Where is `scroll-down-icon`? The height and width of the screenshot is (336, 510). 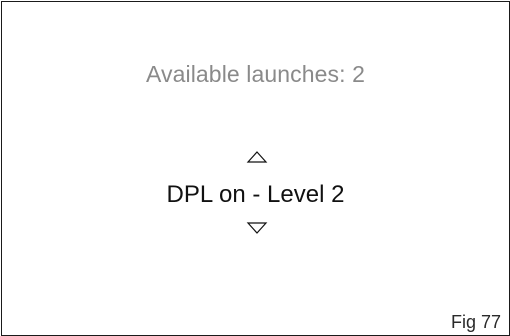
scroll-down-icon is located at coordinates (257, 228).